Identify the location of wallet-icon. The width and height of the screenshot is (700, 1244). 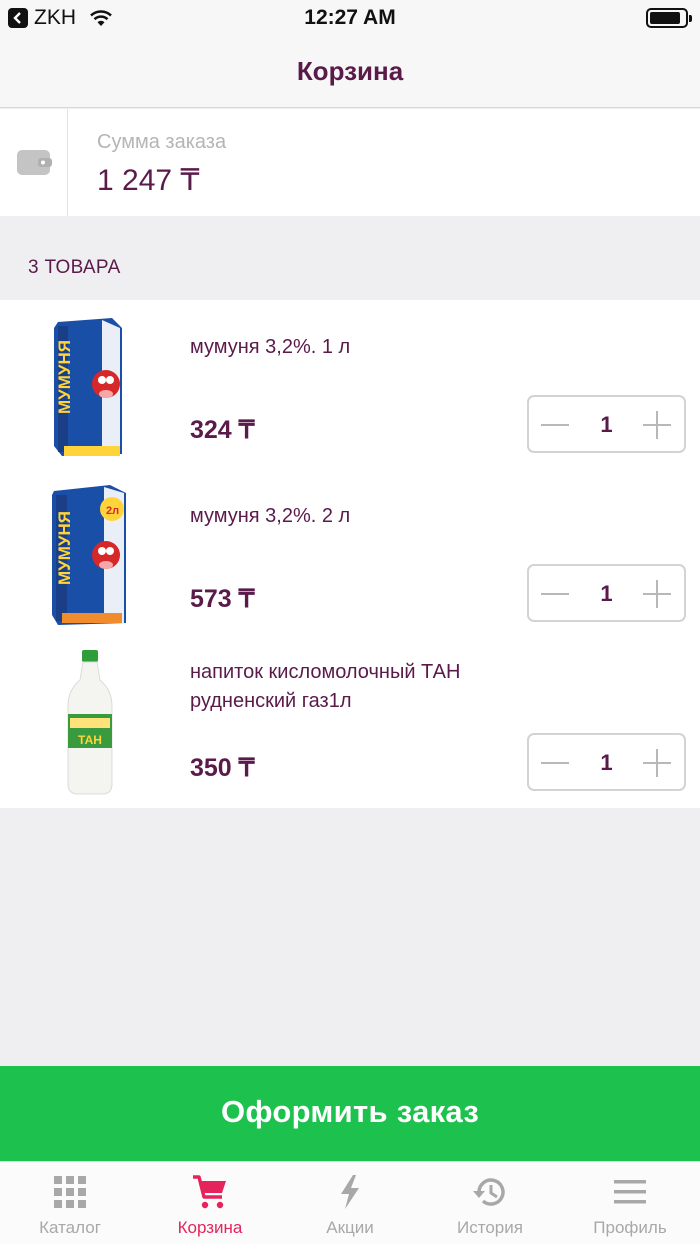
(34, 162).